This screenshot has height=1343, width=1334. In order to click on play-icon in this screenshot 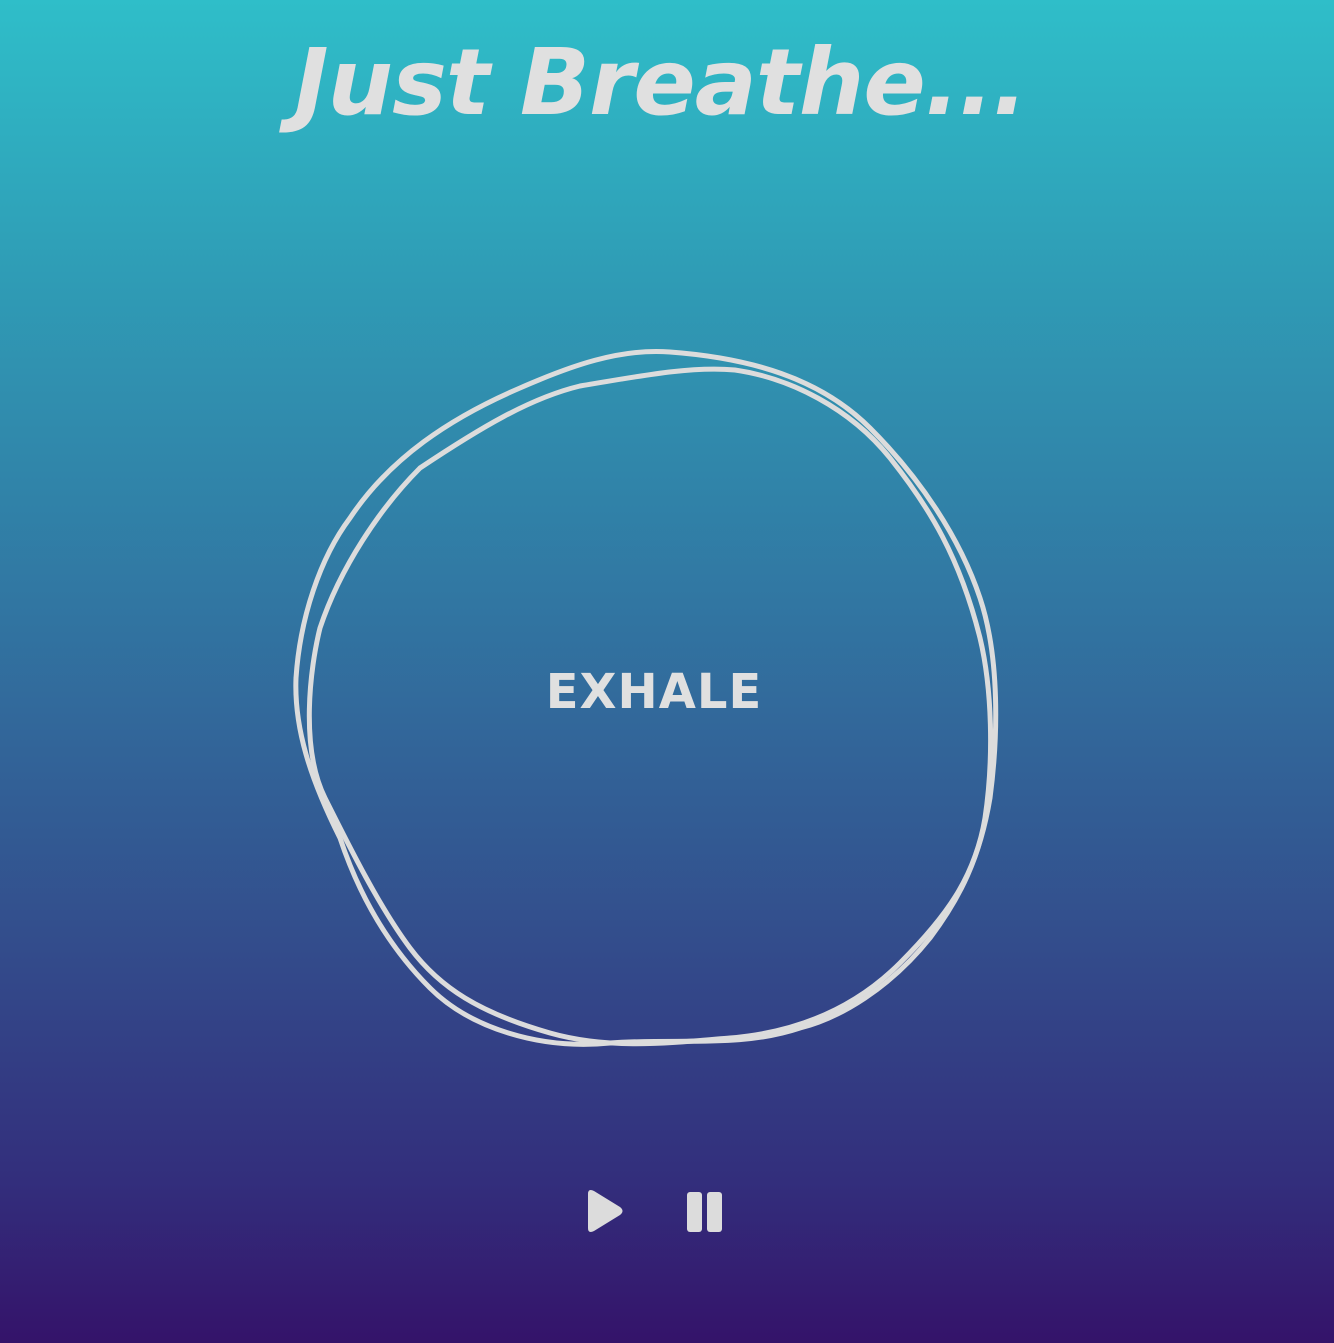, I will do `click(605, 1211)`.